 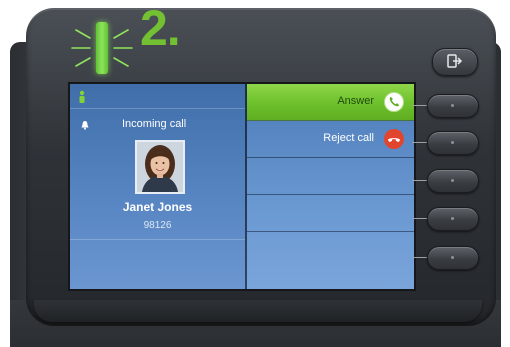 What do you see at coordinates (394, 102) in the screenshot?
I see `phone-answer-icon` at bounding box center [394, 102].